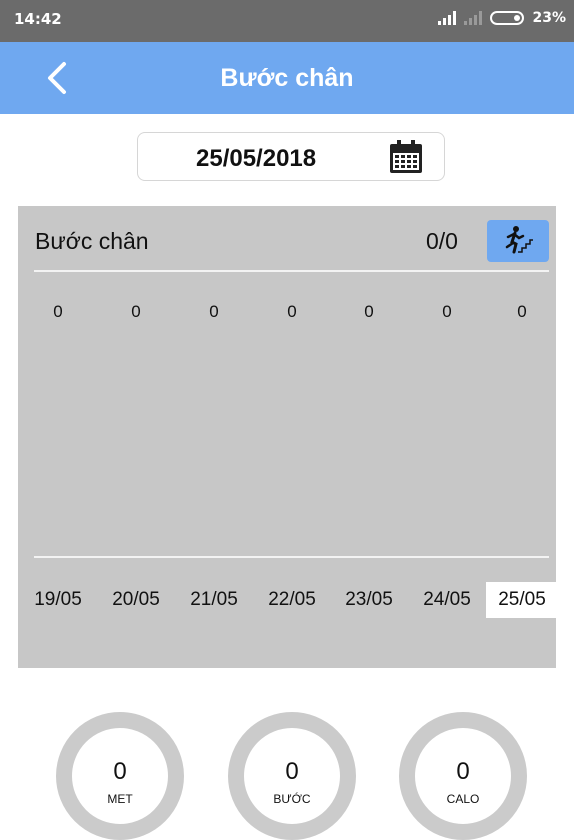 The height and width of the screenshot is (840, 574). I want to click on signal-no-service-icon, so click(473, 18).